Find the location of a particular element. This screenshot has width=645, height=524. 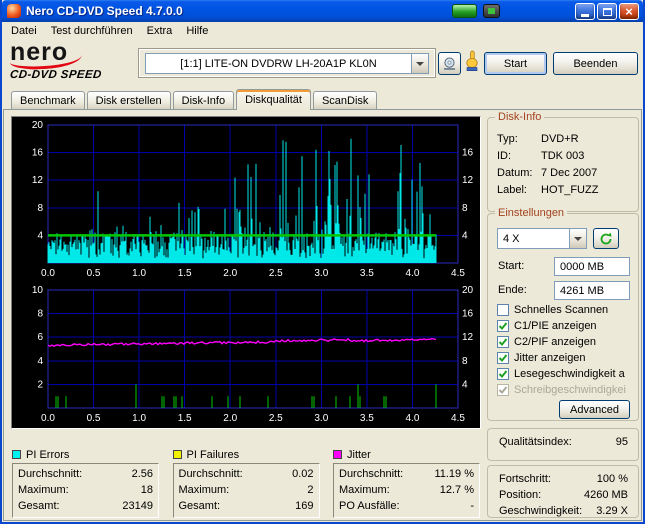

menu-item-datei: Datei is located at coordinates (24, 31).